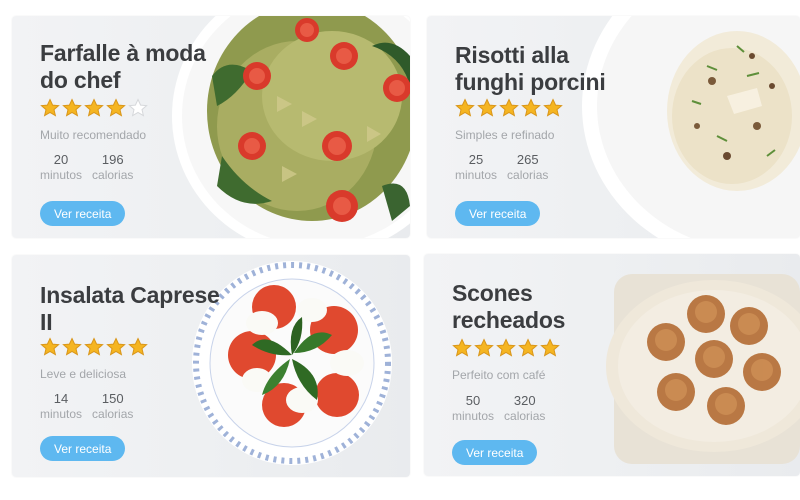 Image resolution: width=800 pixels, height=500 pixels. What do you see at coordinates (501, 167) in the screenshot?
I see `recipe-stats: 25 minutos 265 calorias` at bounding box center [501, 167].